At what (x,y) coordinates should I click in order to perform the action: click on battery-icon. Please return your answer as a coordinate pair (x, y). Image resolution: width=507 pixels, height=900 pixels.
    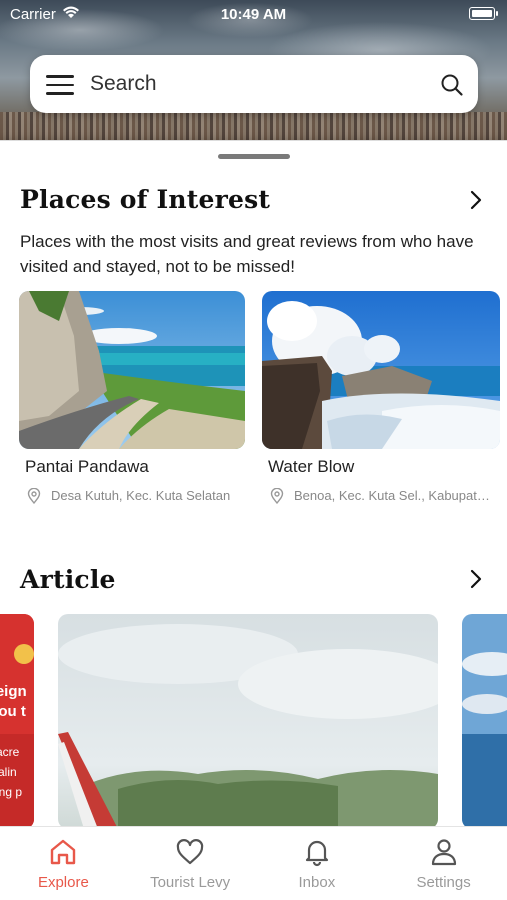
    Looking at the image, I should click on (482, 13).